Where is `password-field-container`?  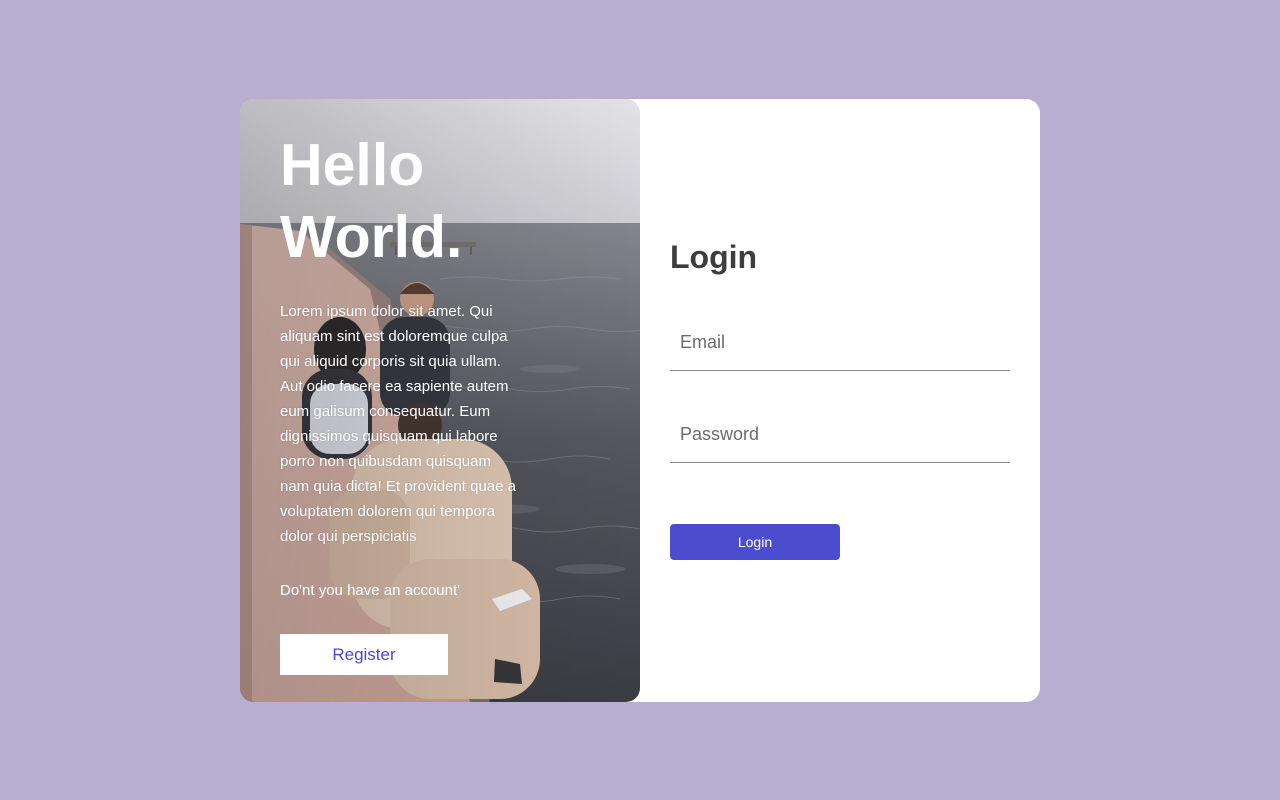 password-field-container is located at coordinates (840, 435).